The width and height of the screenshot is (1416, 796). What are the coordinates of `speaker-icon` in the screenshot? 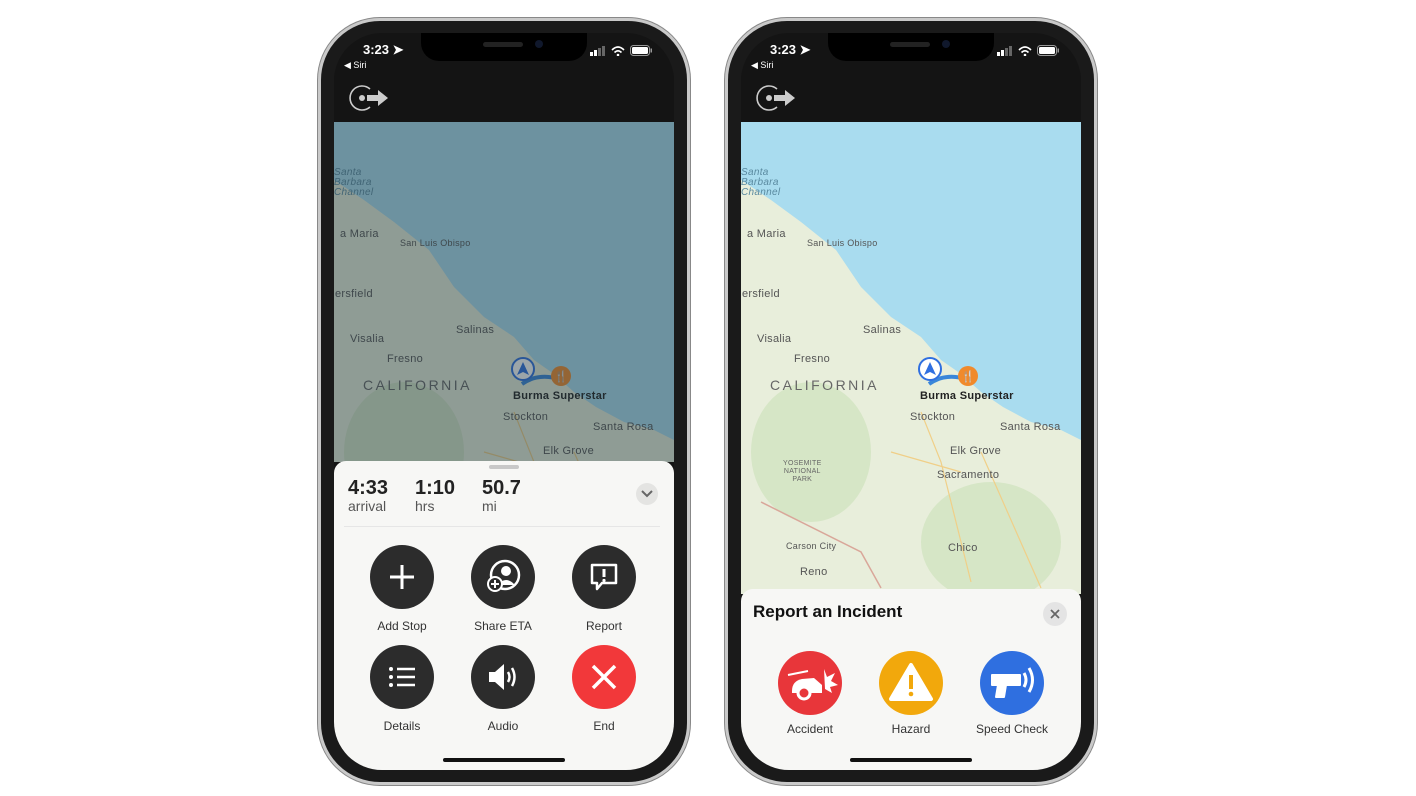 It's located at (502, 677).